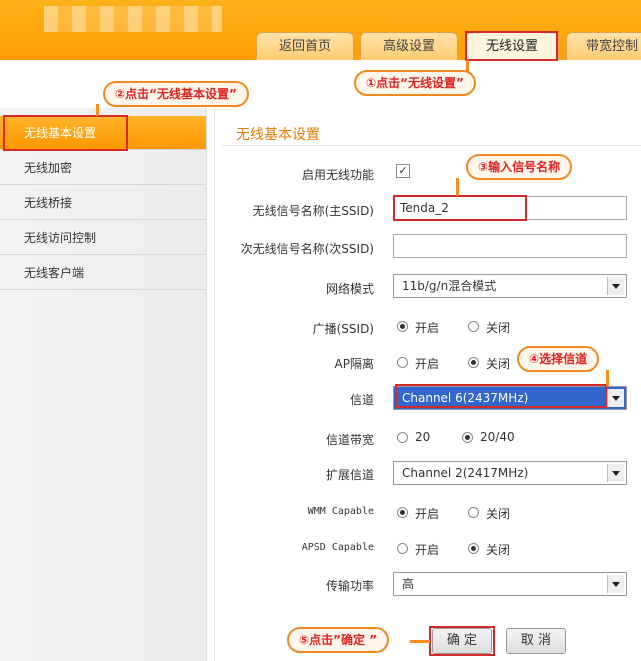 This screenshot has height=661, width=641. Describe the element at coordinates (349, 475) in the screenshot. I see `ext-channel-label: 扩展信道` at that location.